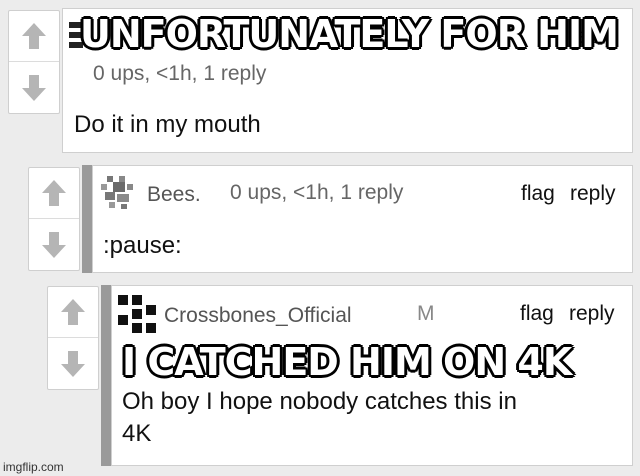 This screenshot has width=640, height=476. Describe the element at coordinates (372, 418) in the screenshot. I see `comment-body: Oh boy I hope nobody catches this in 4K` at that location.